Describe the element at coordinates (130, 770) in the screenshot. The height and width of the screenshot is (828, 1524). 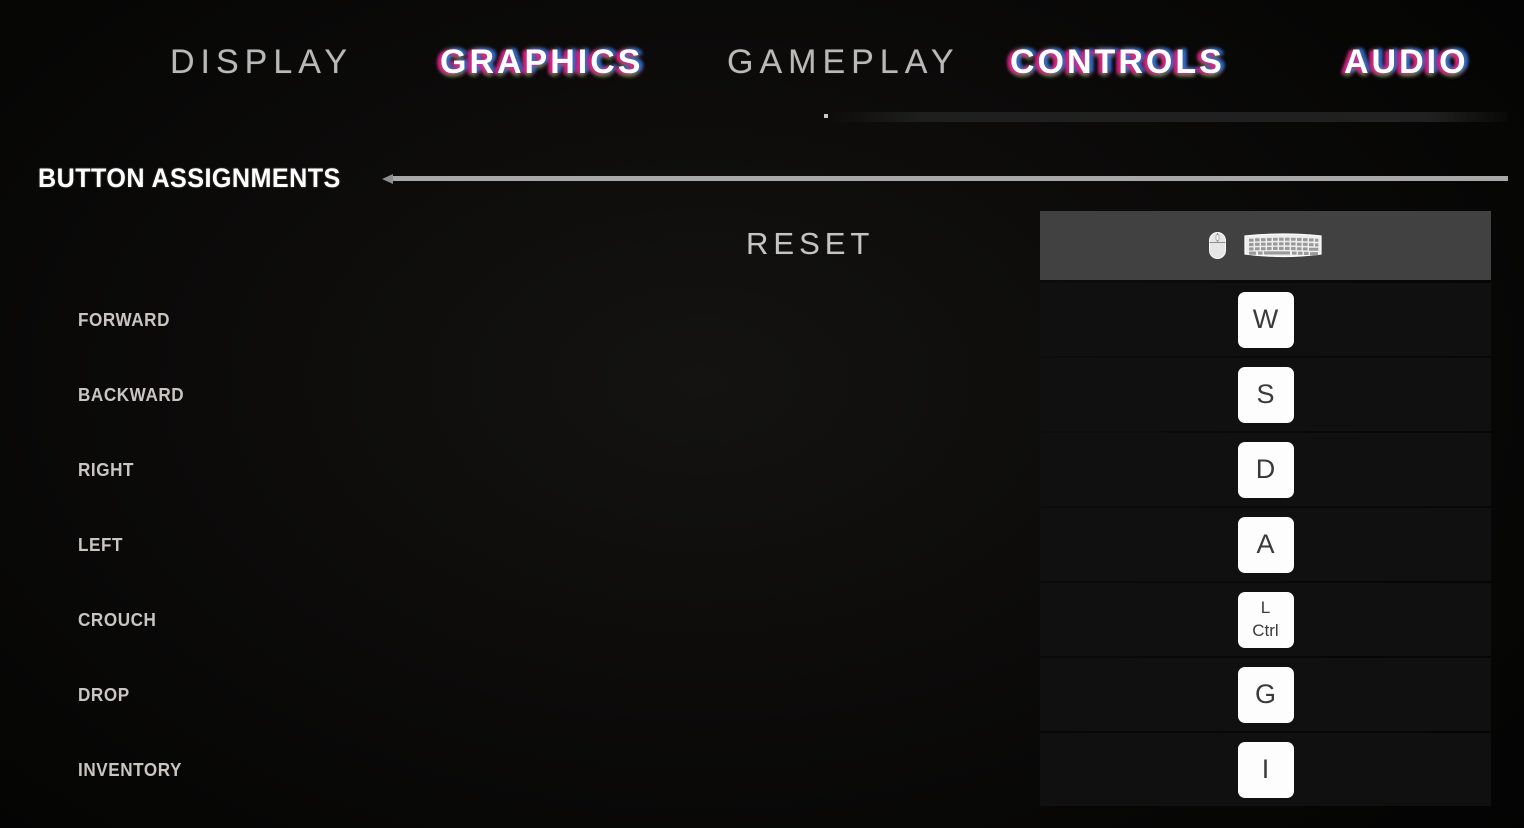
I see `action-label: INVENTORY` at that location.